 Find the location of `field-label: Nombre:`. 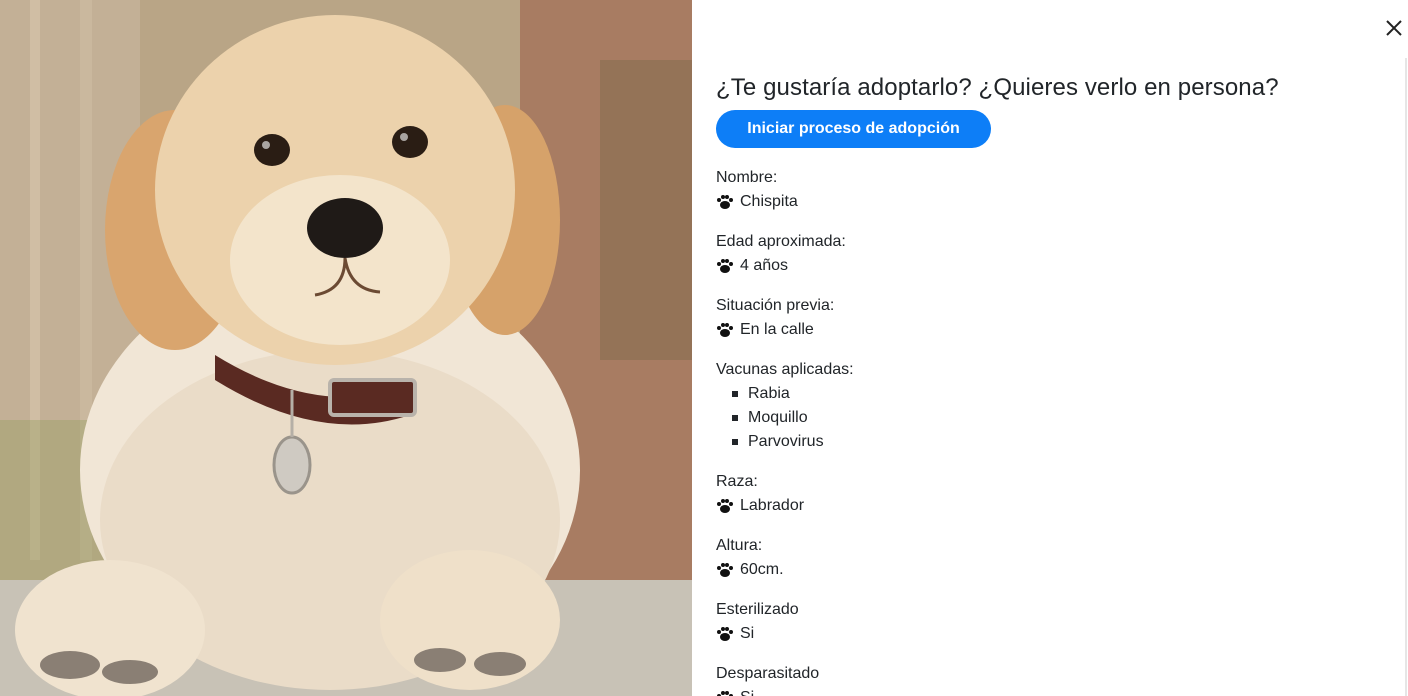

field-label: Nombre: is located at coordinates (747, 177).